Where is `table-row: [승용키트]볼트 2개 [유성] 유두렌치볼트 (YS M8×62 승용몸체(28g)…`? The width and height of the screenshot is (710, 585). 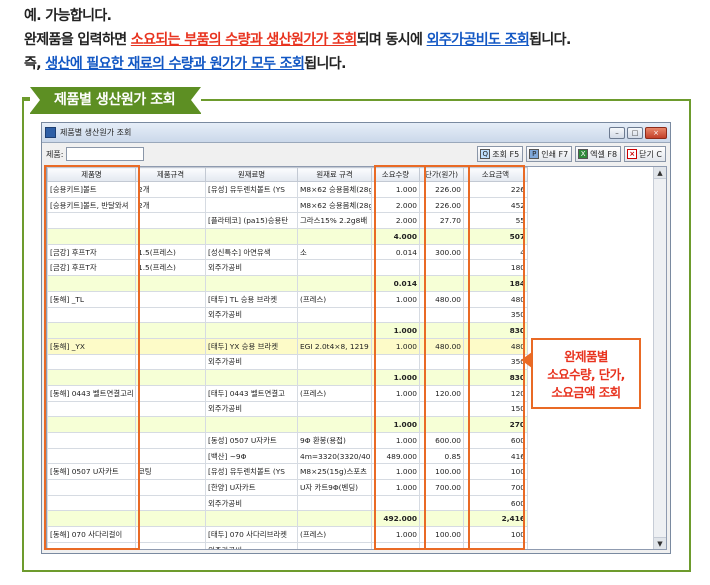 table-row: [승용키트]볼트 2개 [유성] 유두렌치볼트 (YS M8×62 승용몸체(28g)… is located at coordinates (287, 189).